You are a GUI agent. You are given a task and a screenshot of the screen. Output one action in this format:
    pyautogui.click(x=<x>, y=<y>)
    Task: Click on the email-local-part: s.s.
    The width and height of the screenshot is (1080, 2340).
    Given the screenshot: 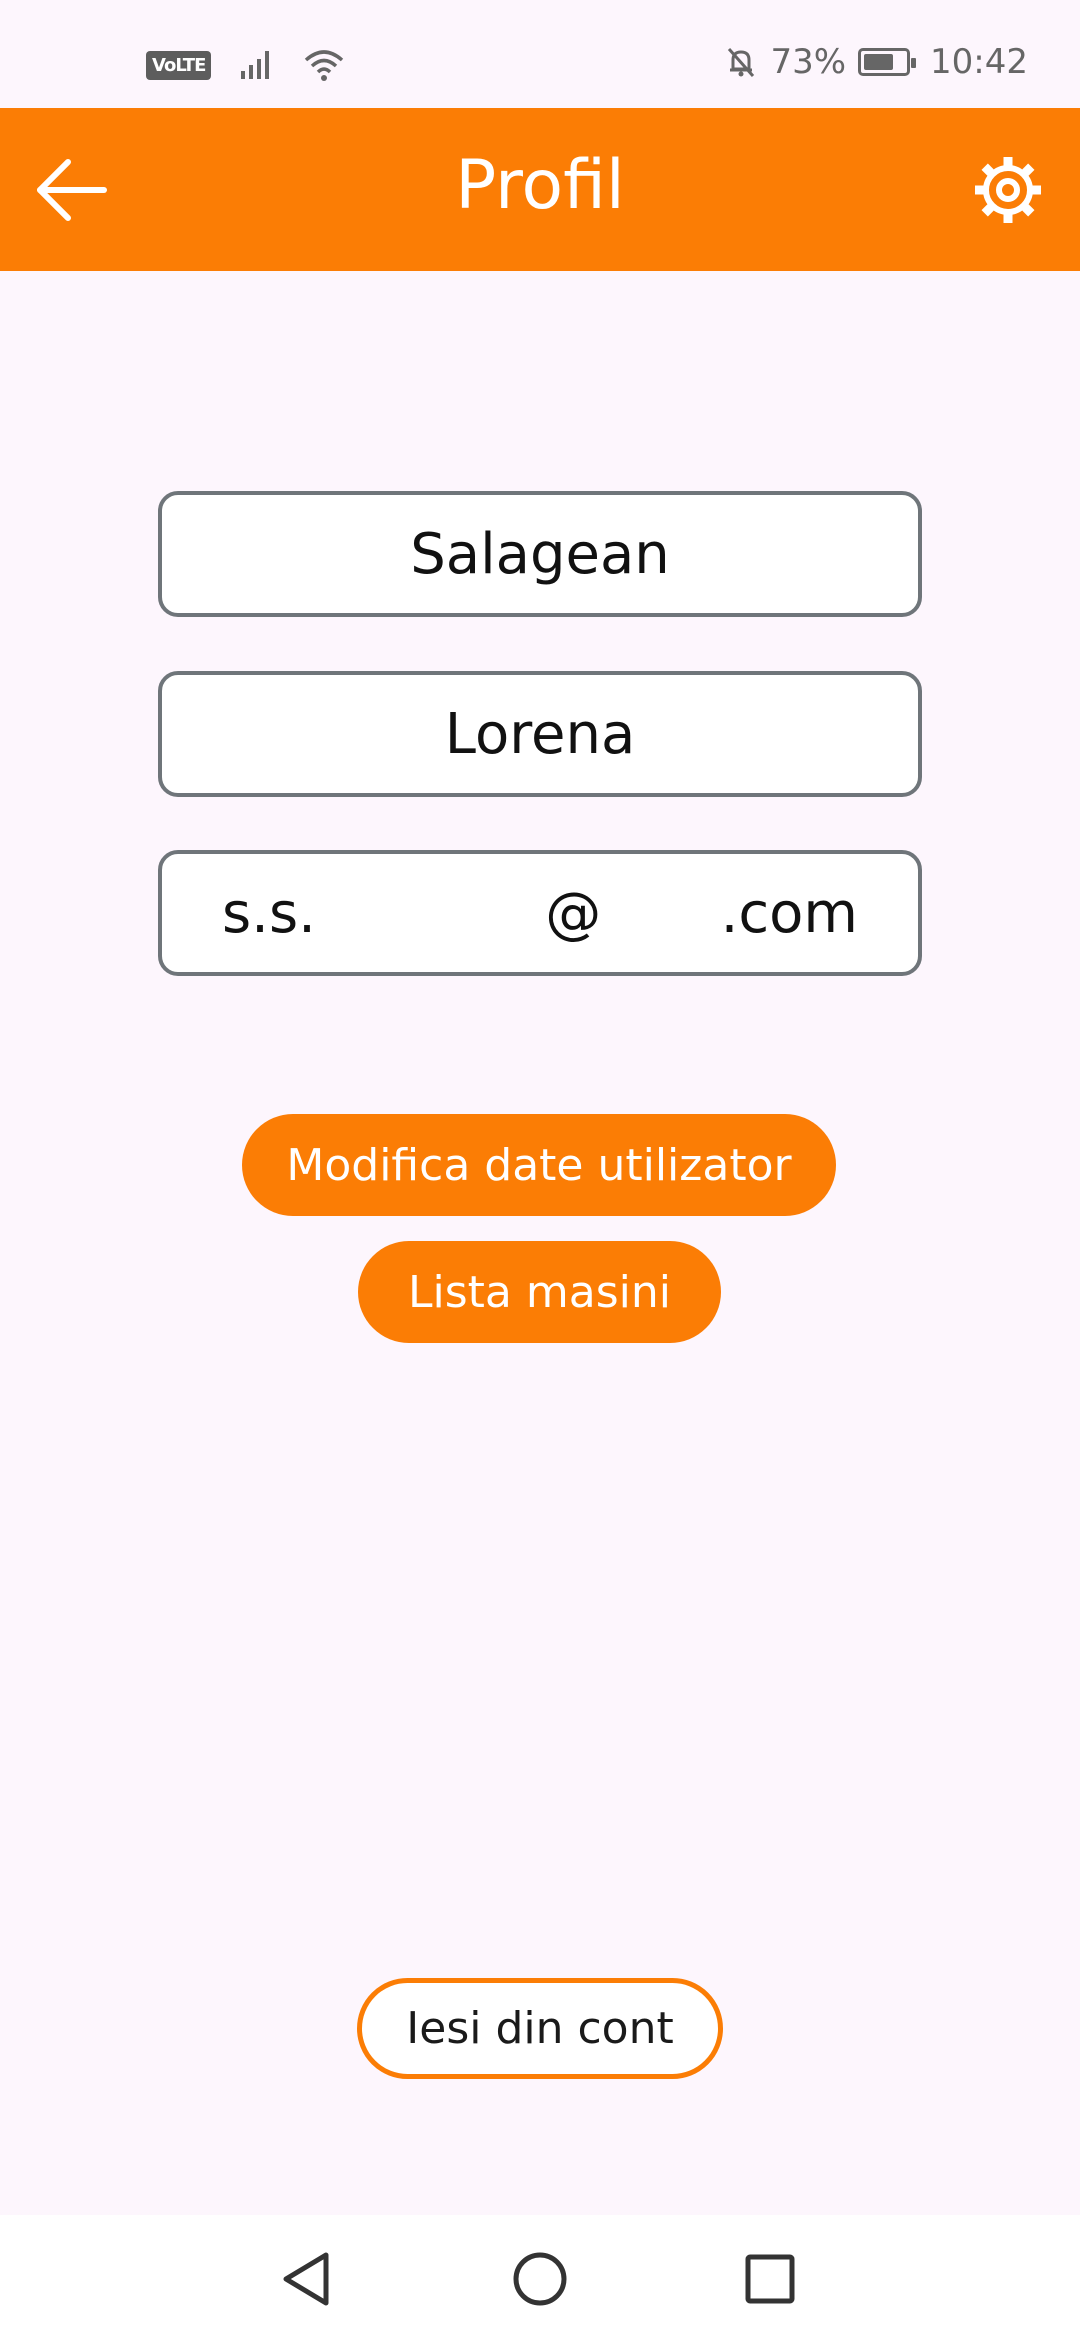 What is the action you would take?
    pyautogui.click(x=269, y=913)
    